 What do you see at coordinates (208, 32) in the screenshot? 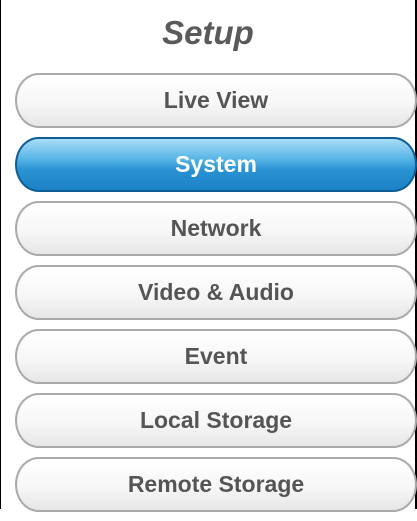
I see `page-title: Setup` at bounding box center [208, 32].